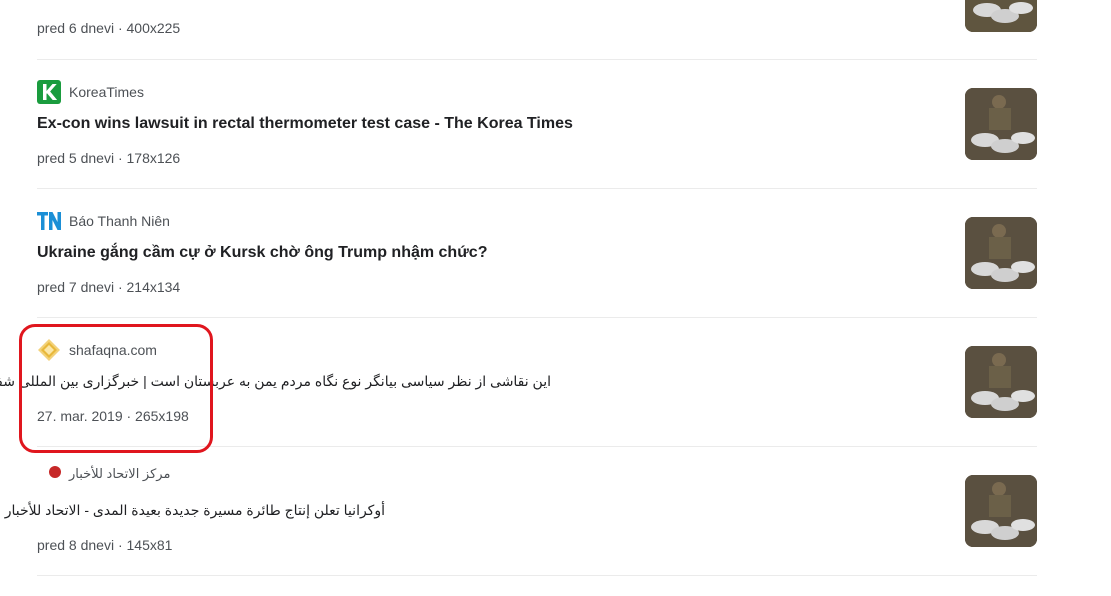 The image size is (1111, 596). Describe the element at coordinates (109, 287) in the screenshot. I see `result-meta: pred 7 dnevi · 214x134` at that location.